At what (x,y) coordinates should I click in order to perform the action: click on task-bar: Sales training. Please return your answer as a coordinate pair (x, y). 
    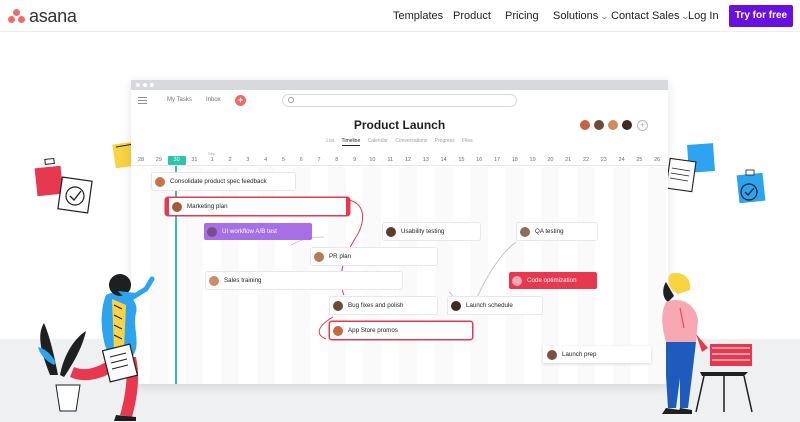
    Looking at the image, I should click on (304, 280).